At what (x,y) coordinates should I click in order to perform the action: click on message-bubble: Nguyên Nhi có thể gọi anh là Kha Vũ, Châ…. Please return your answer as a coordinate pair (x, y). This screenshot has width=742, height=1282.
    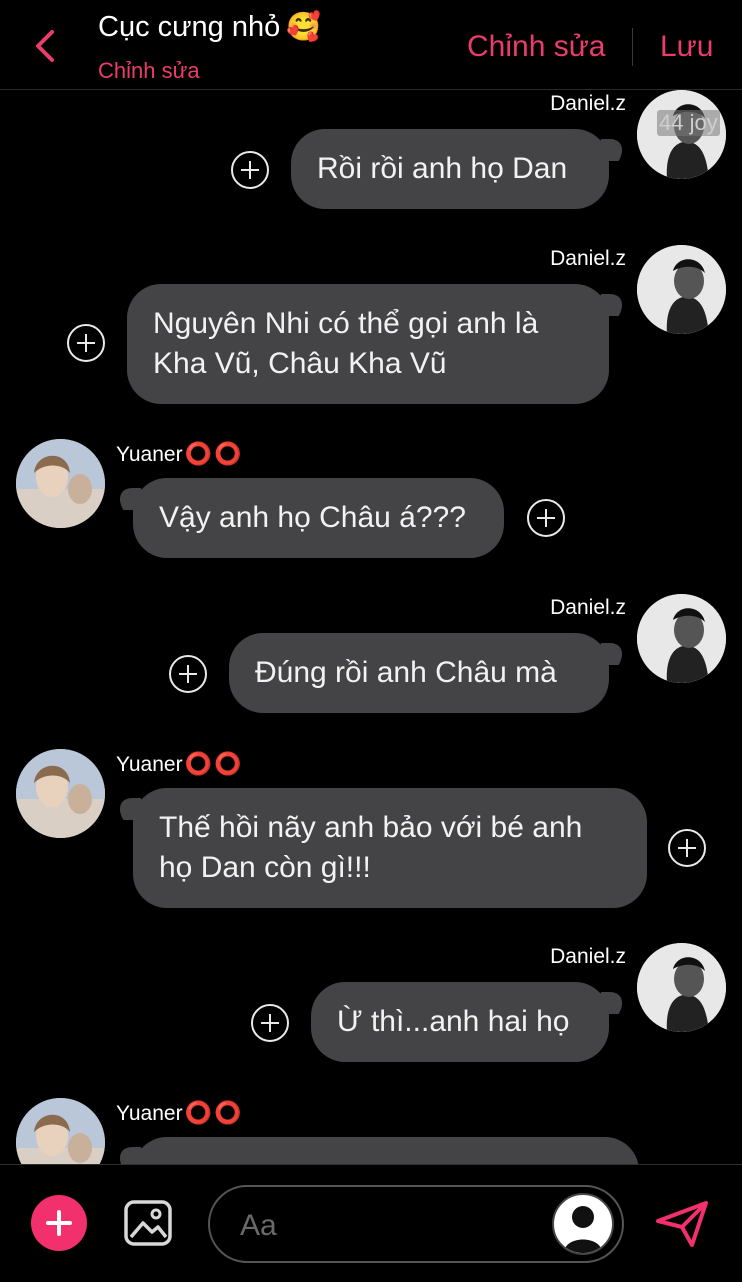
    Looking at the image, I should click on (368, 344).